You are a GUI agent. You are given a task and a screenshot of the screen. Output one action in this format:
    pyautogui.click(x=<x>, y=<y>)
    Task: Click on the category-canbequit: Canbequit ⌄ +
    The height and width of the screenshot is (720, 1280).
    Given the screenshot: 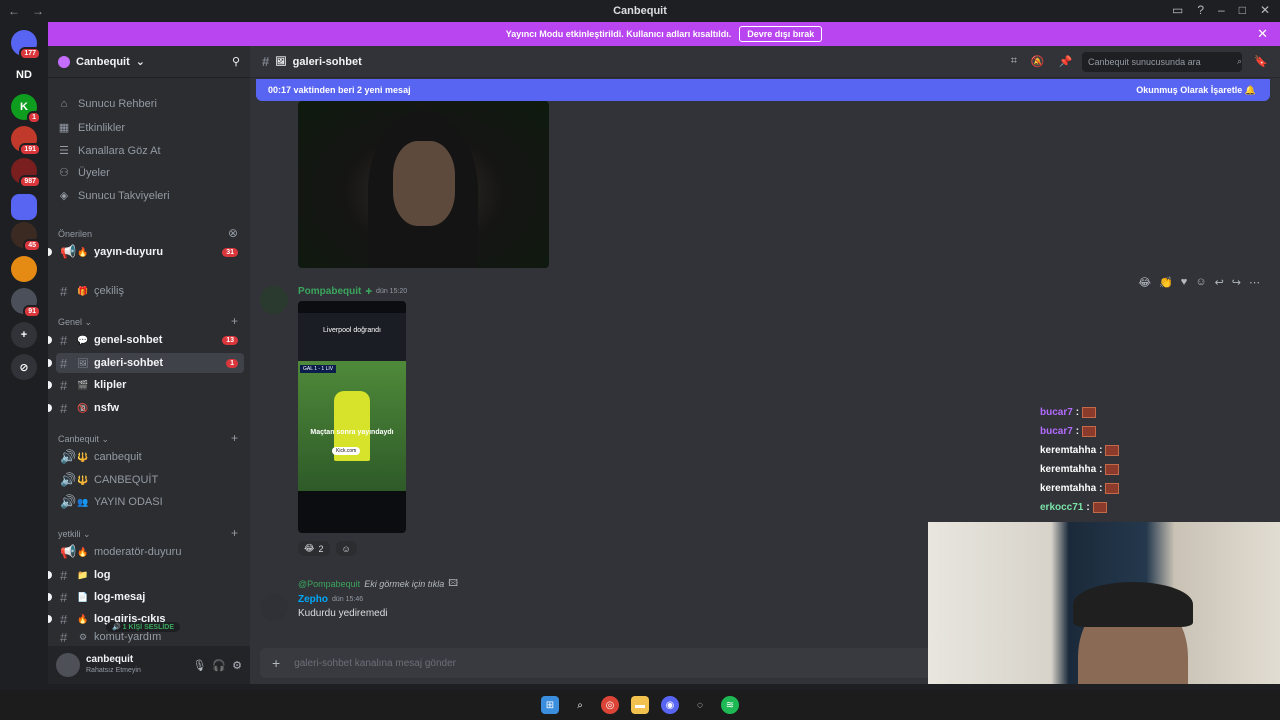 What is the action you would take?
    pyautogui.click(x=148, y=438)
    